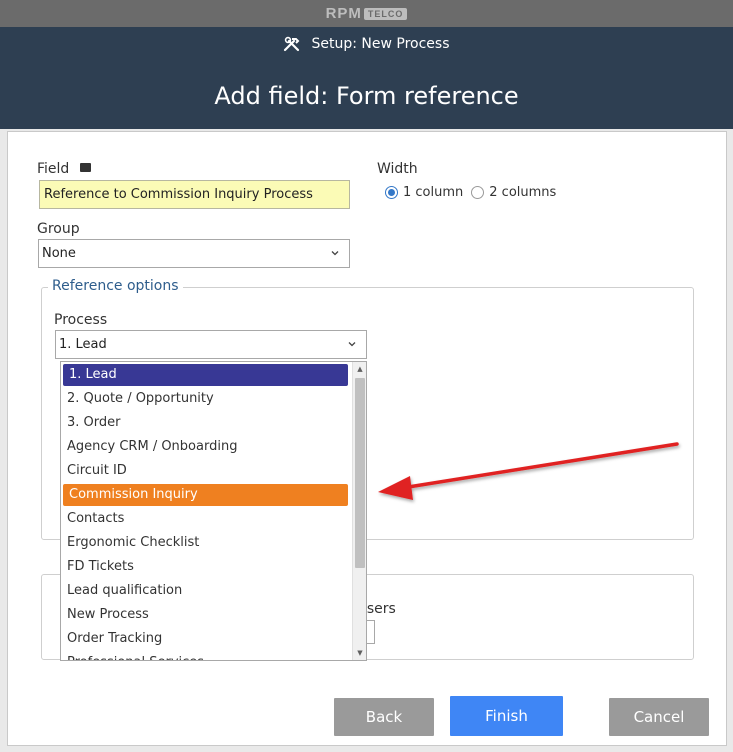 The image size is (733, 752). What do you see at coordinates (194, 253) in the screenshot?
I see `group-select: None` at bounding box center [194, 253].